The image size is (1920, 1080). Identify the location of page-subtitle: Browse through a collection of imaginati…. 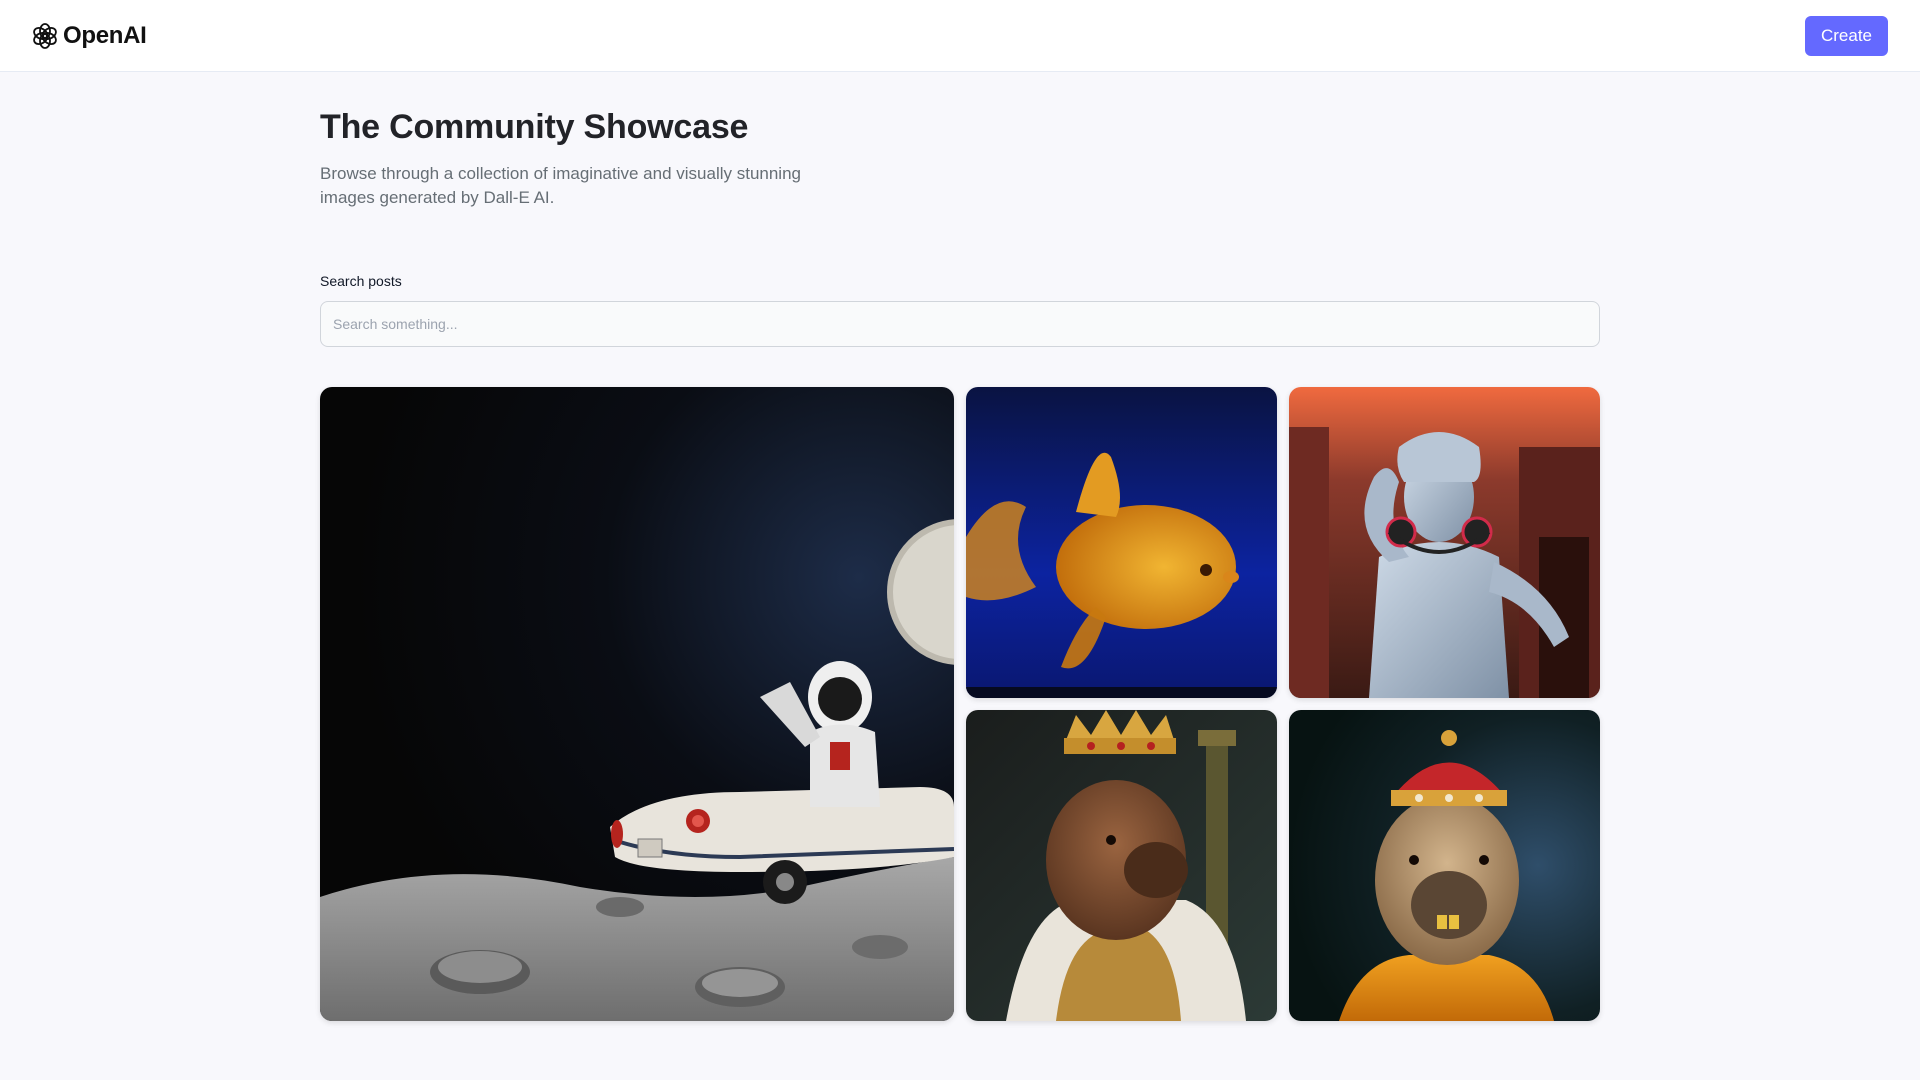
(560, 185).